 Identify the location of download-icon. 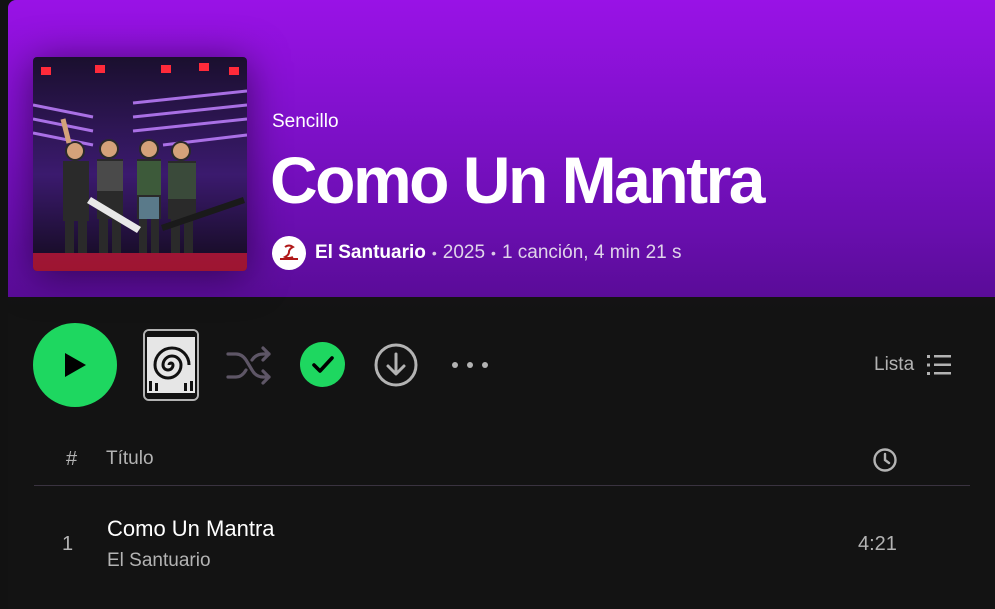
(396, 365).